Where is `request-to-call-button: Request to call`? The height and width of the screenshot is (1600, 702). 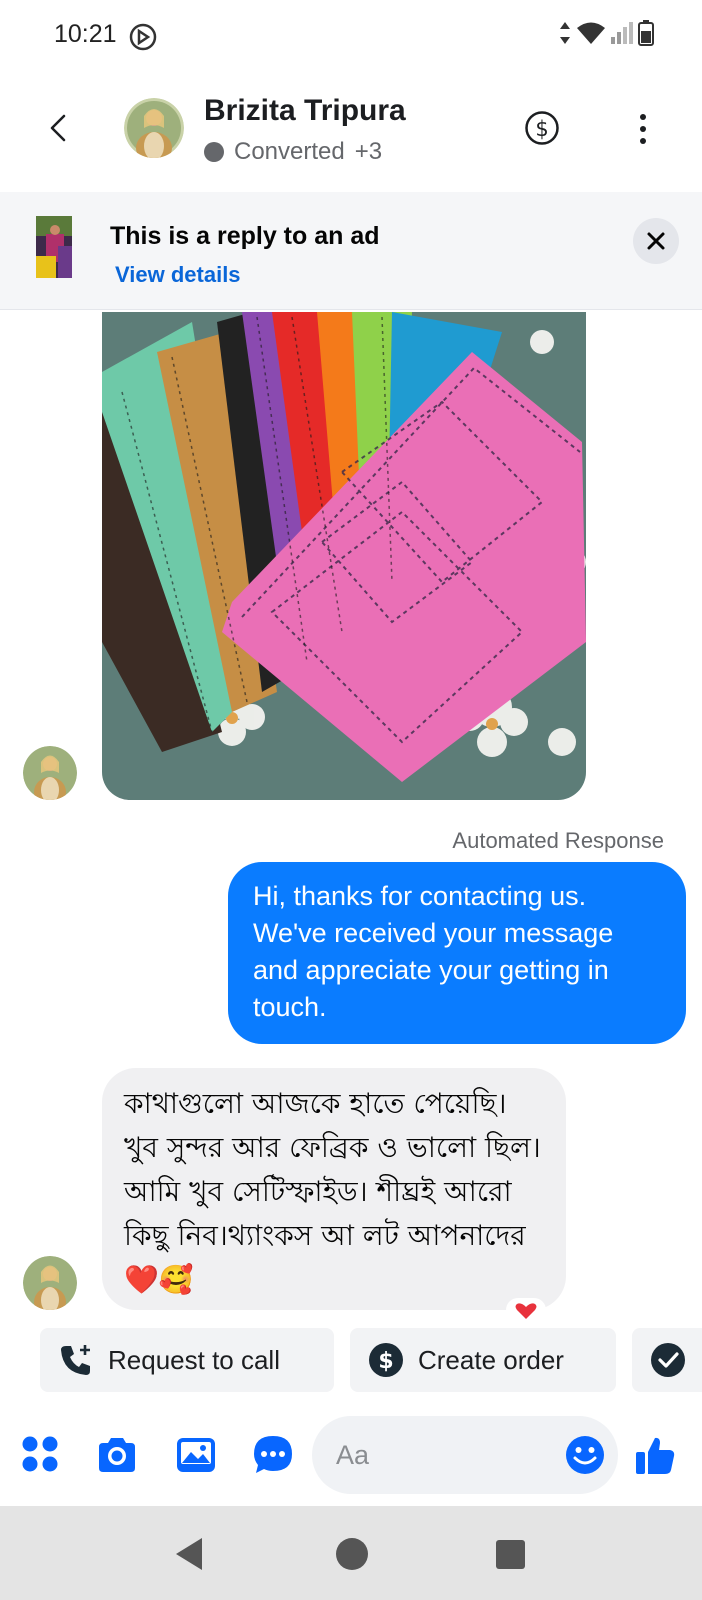
request-to-call-button: Request to call is located at coordinates (187, 1360).